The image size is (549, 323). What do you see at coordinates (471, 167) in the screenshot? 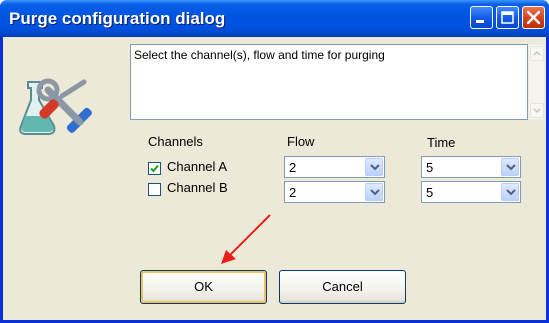
I see `channel-a-time-select: 5` at bounding box center [471, 167].